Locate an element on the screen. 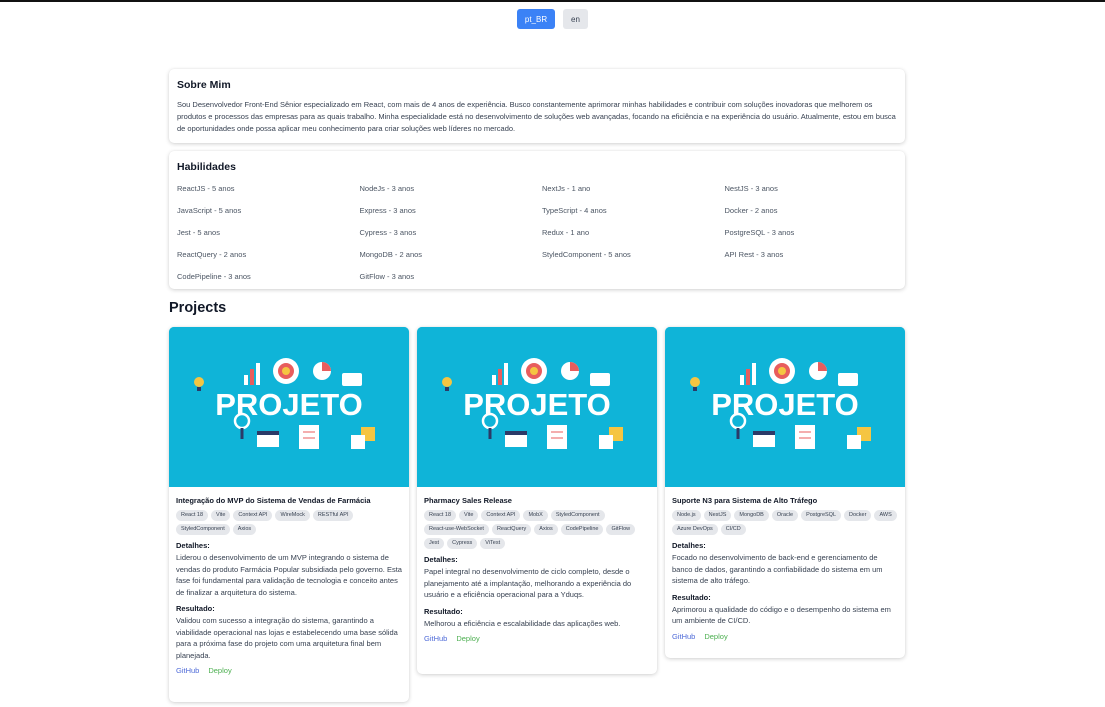 The height and width of the screenshot is (707, 1105). skill-item: Redux - 1 ano is located at coordinates (566, 232).